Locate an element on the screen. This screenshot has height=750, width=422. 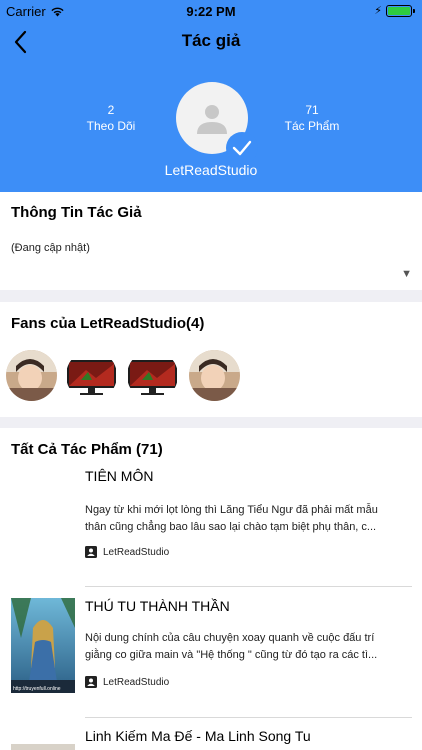
fans-title: Fans của LetReadStudio(4) is located at coordinates (108, 323).